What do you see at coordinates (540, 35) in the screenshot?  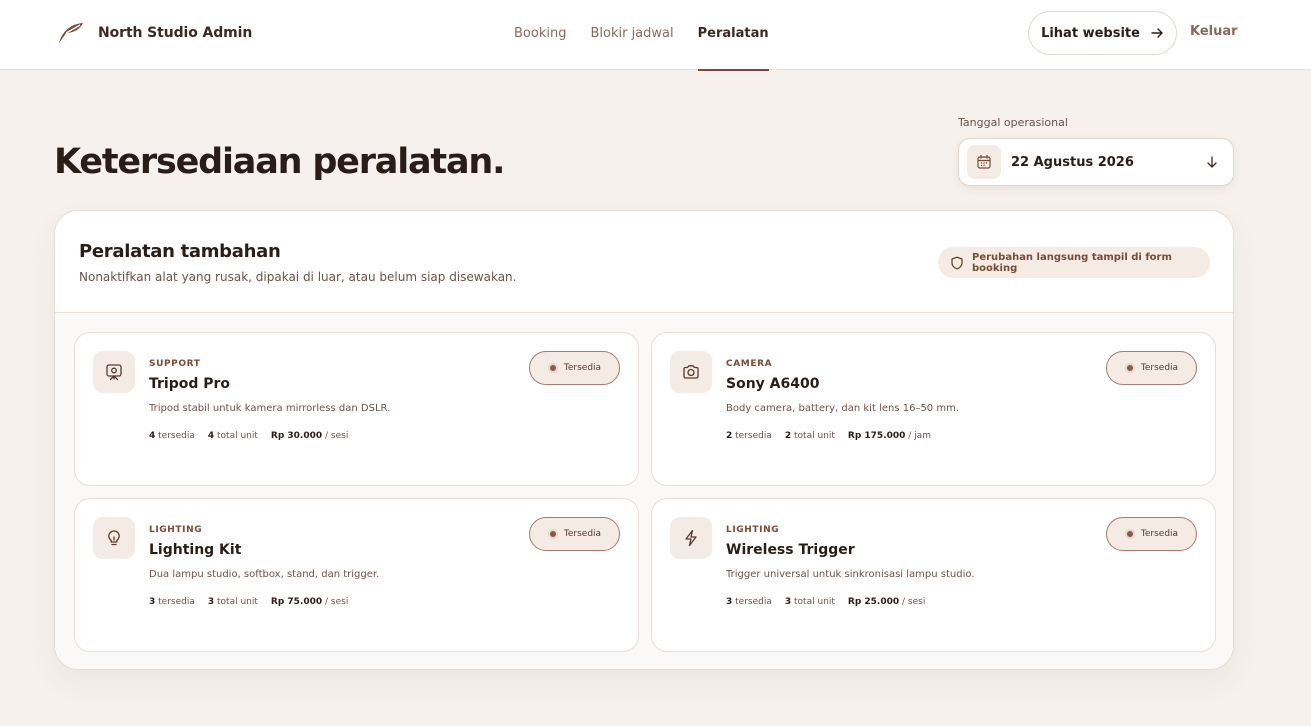 I see `nav-item-booking: Booking` at bounding box center [540, 35].